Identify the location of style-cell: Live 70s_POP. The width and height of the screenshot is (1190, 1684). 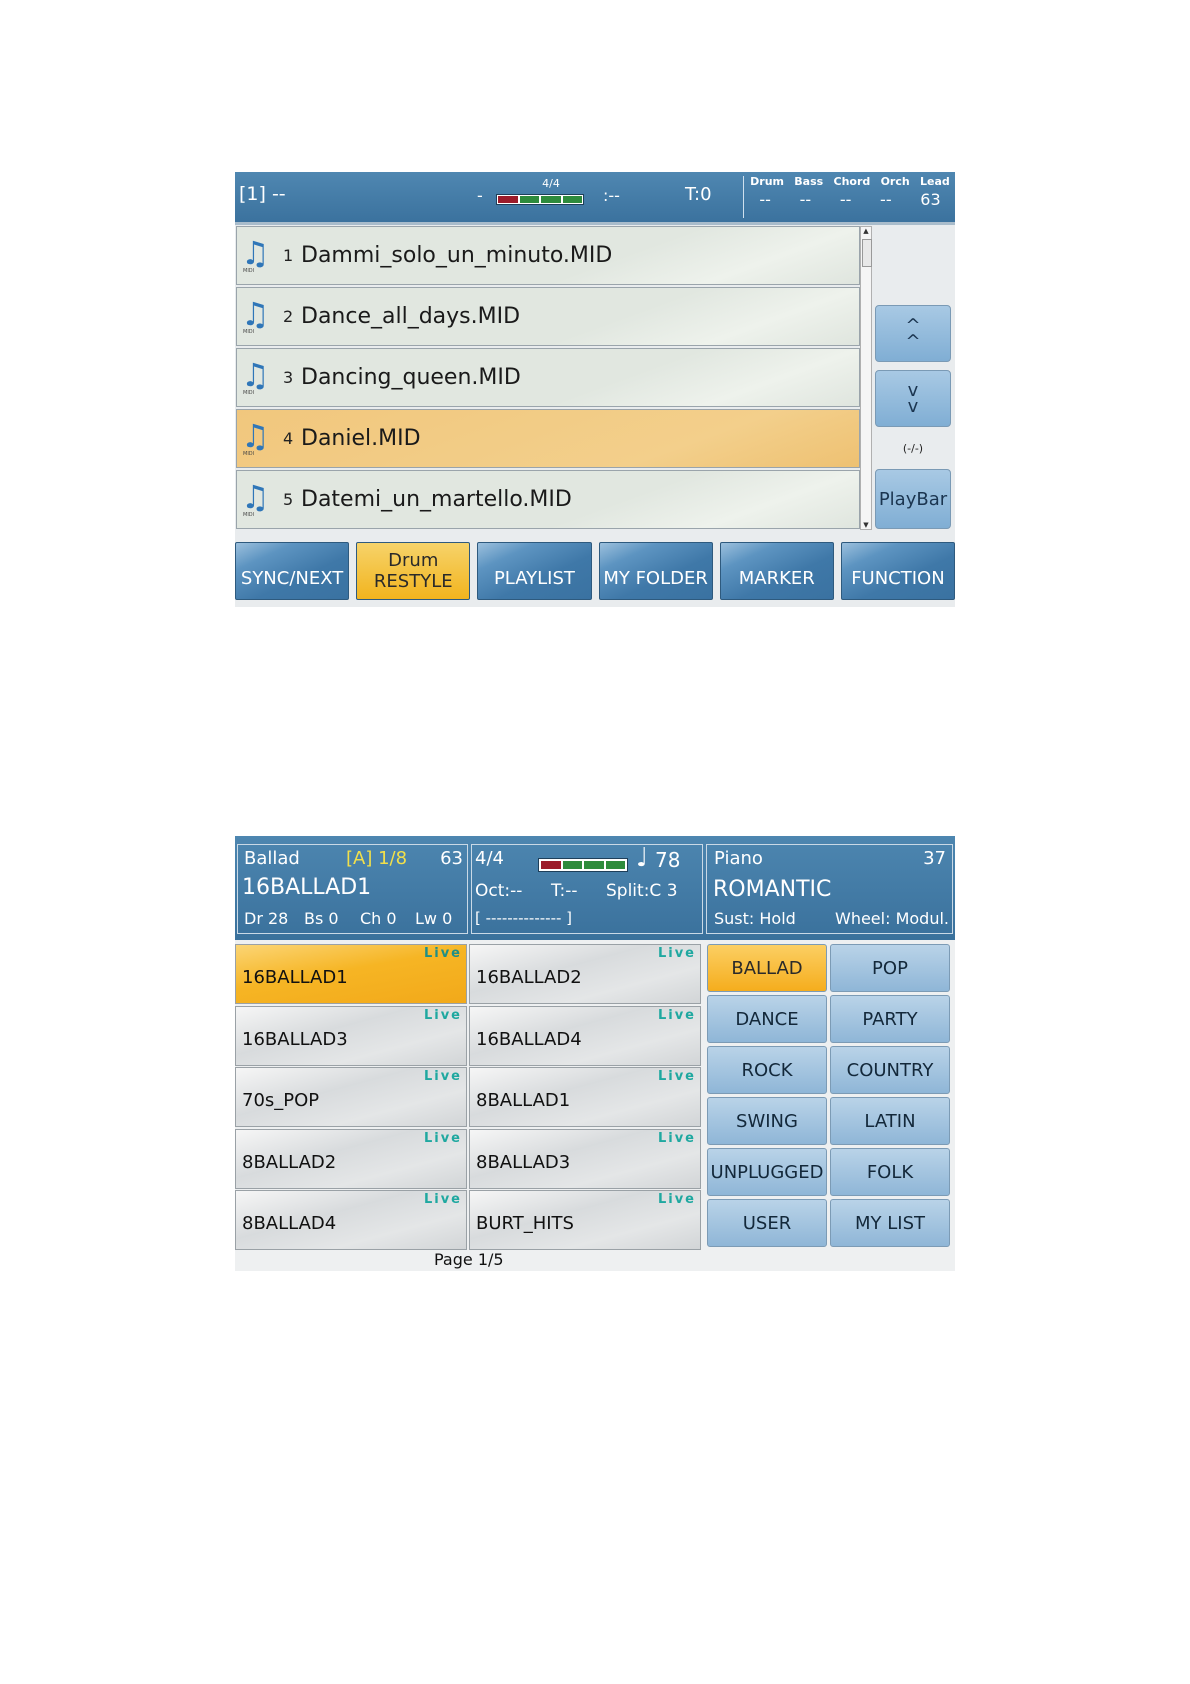
(351, 1097).